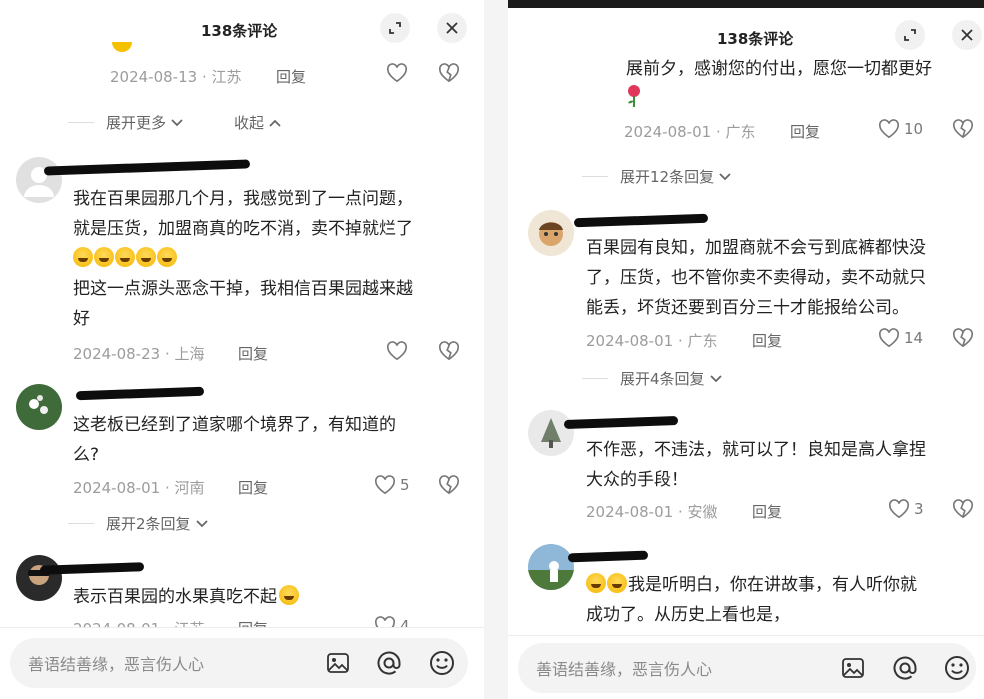  I want to click on like-count: 5, so click(405, 485).